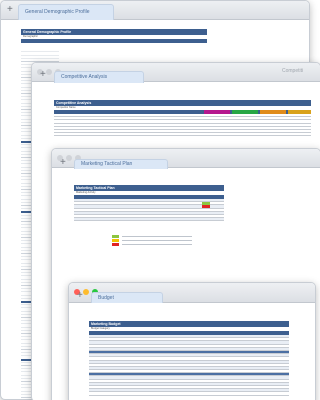 Image resolution: width=320 pixels, height=400 pixels. Describe the element at coordinates (182, 118) in the screenshot. I see `competitive-sheet: Competitive Analysis Competitor Name` at that location.